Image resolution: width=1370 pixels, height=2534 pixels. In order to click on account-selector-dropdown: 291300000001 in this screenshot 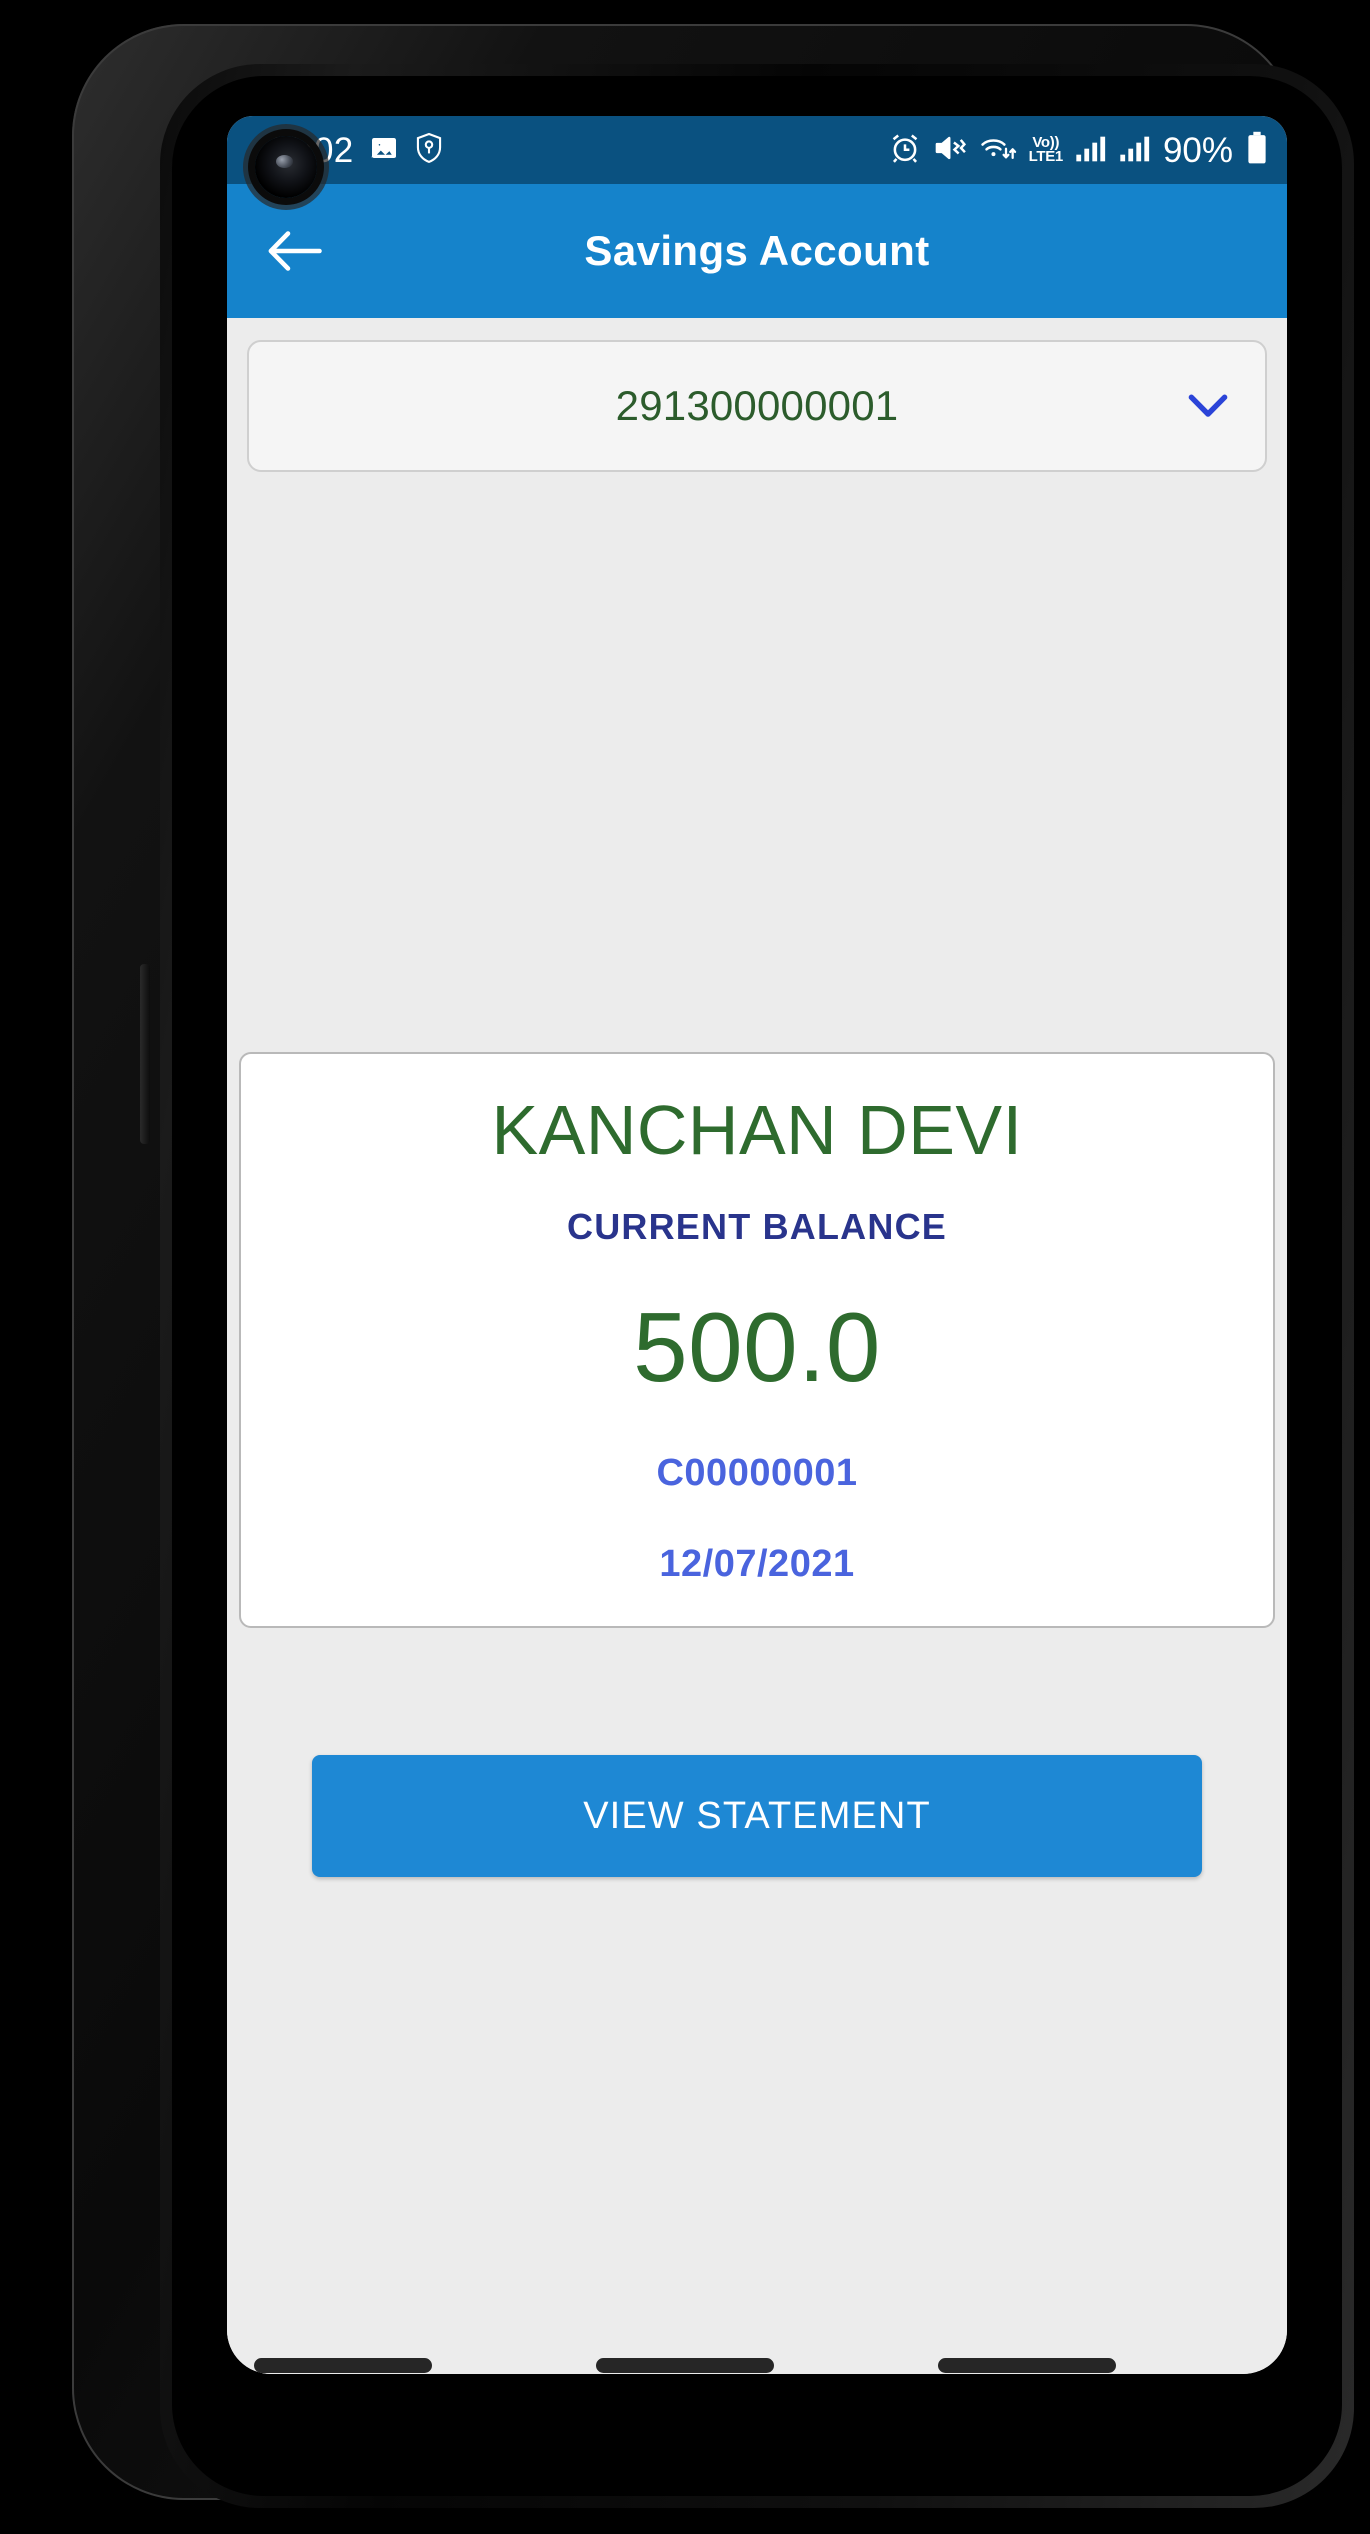, I will do `click(757, 406)`.